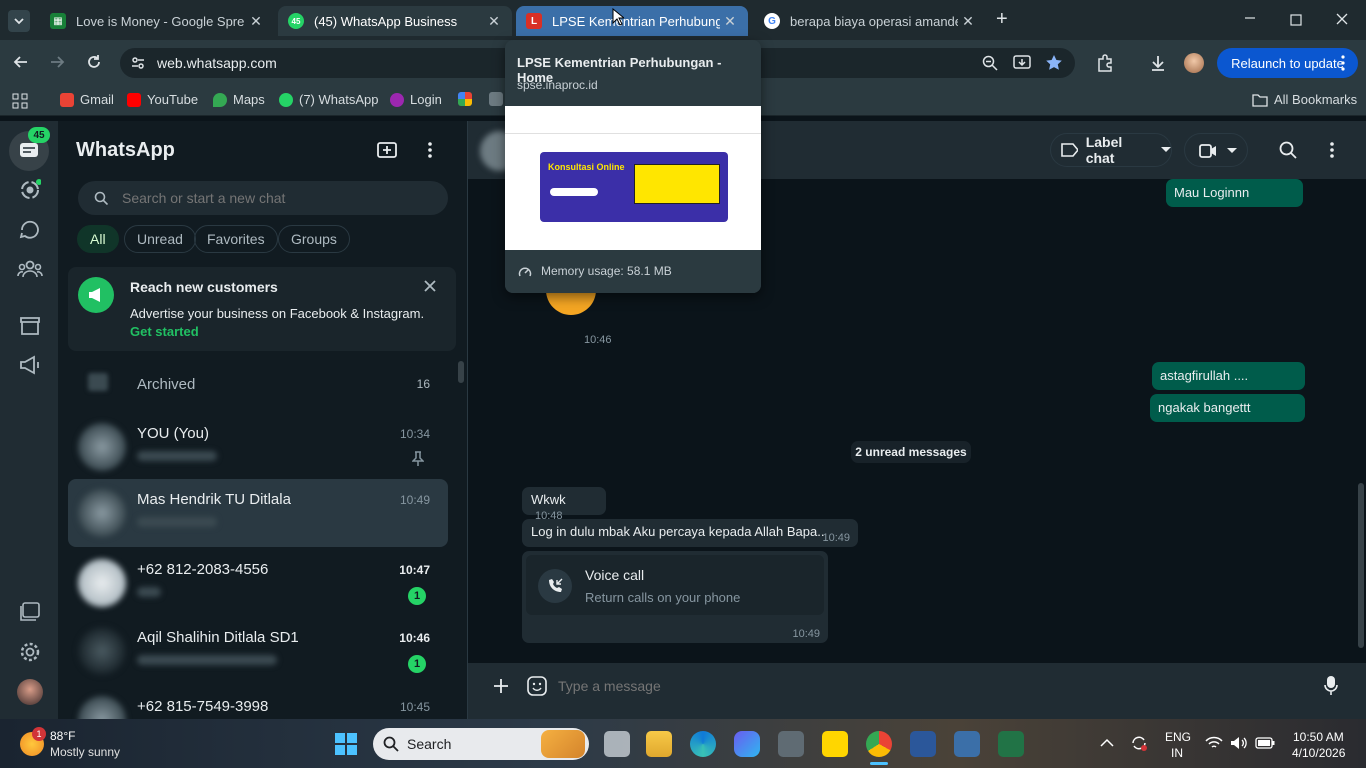 The height and width of the screenshot is (768, 1366). What do you see at coordinates (632, 21) in the screenshot?
I see `tab-lpse: L LPSE Kementrian Perhubungan ✕` at bounding box center [632, 21].